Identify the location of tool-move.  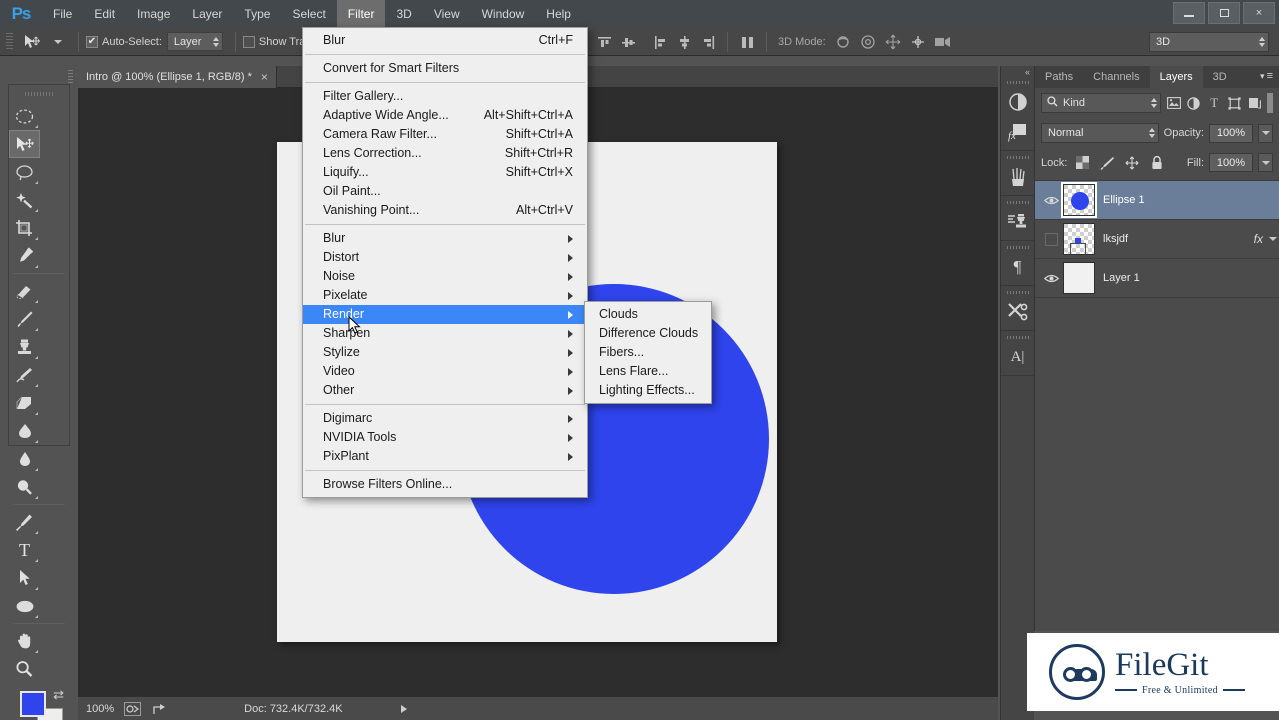
(24, 144).